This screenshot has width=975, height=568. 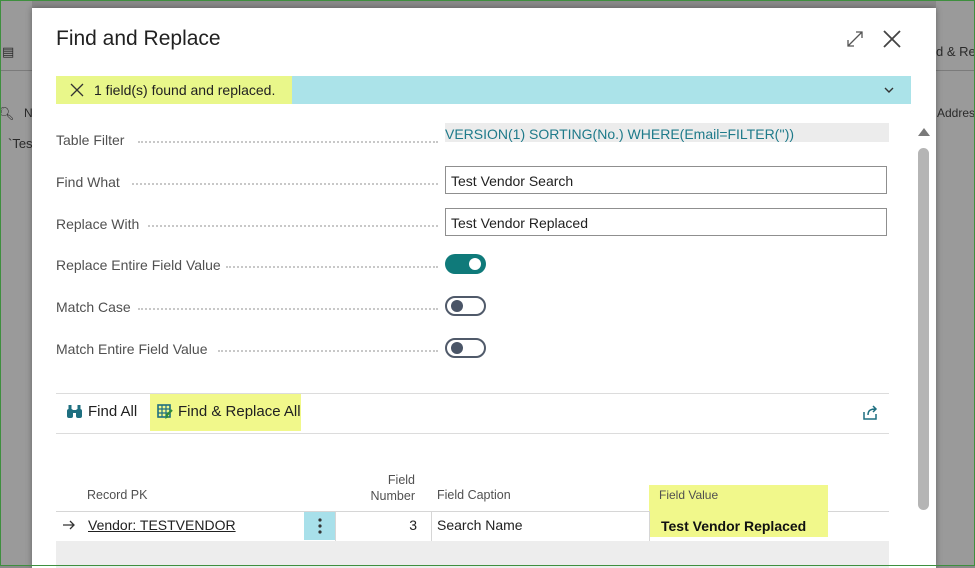 What do you see at coordinates (376, 525) in the screenshot?
I see `field-number-cell: 3` at bounding box center [376, 525].